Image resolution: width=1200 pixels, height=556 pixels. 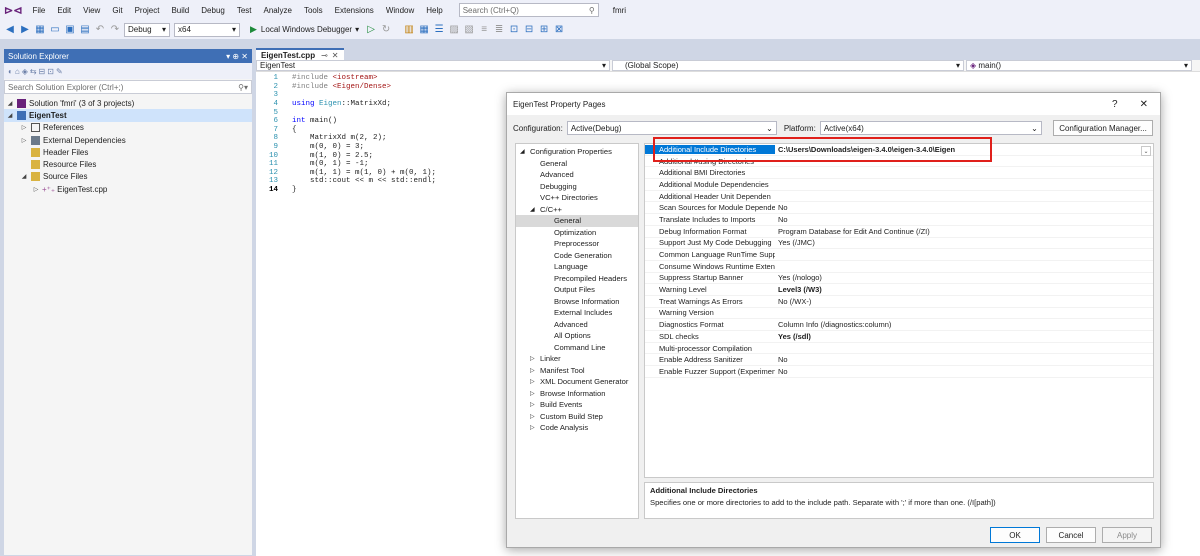 I want to click on platform-select: Active(x64) ⌄, so click(x=930, y=128).